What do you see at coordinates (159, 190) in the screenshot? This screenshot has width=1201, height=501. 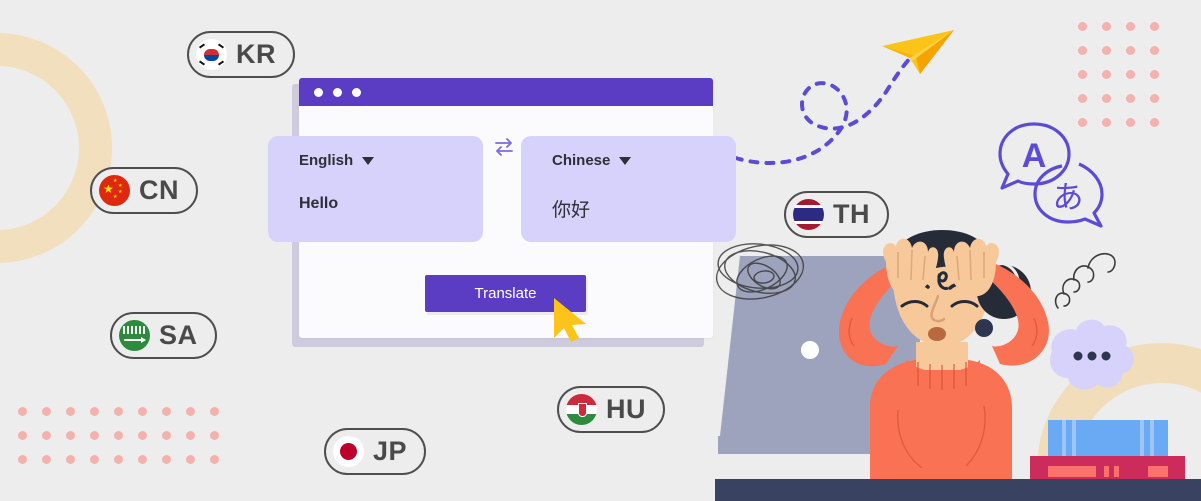 I see `language-code-cn: CN` at bounding box center [159, 190].